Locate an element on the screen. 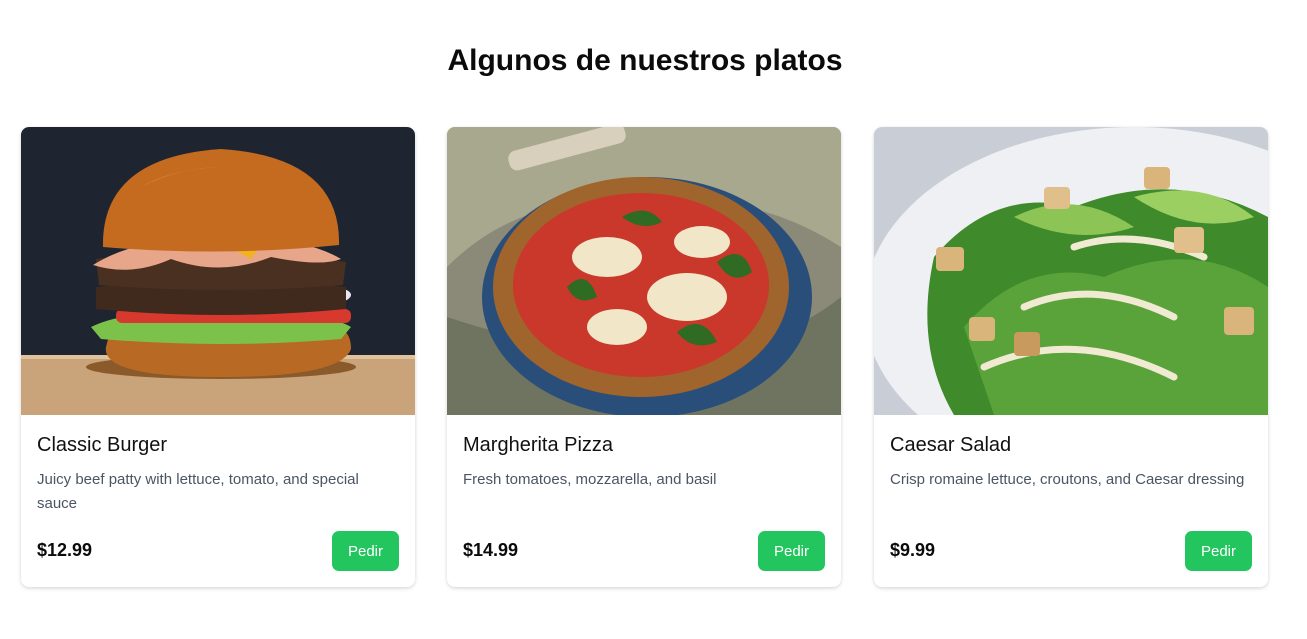  dish-name: Caesar Salad is located at coordinates (951, 445).